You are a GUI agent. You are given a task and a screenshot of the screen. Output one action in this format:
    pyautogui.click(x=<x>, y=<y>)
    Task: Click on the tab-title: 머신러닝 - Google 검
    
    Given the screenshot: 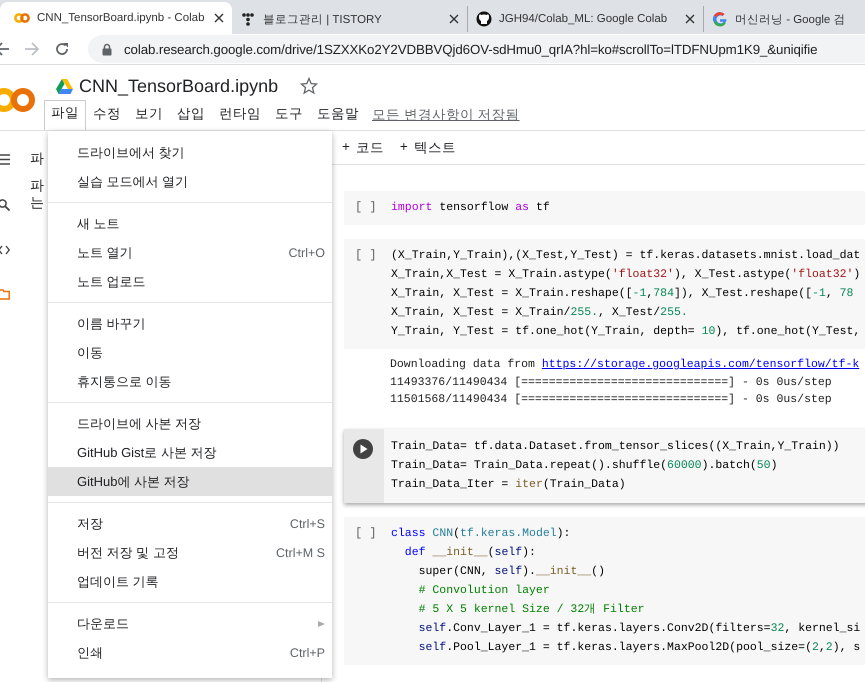 What is the action you would take?
    pyautogui.click(x=790, y=19)
    